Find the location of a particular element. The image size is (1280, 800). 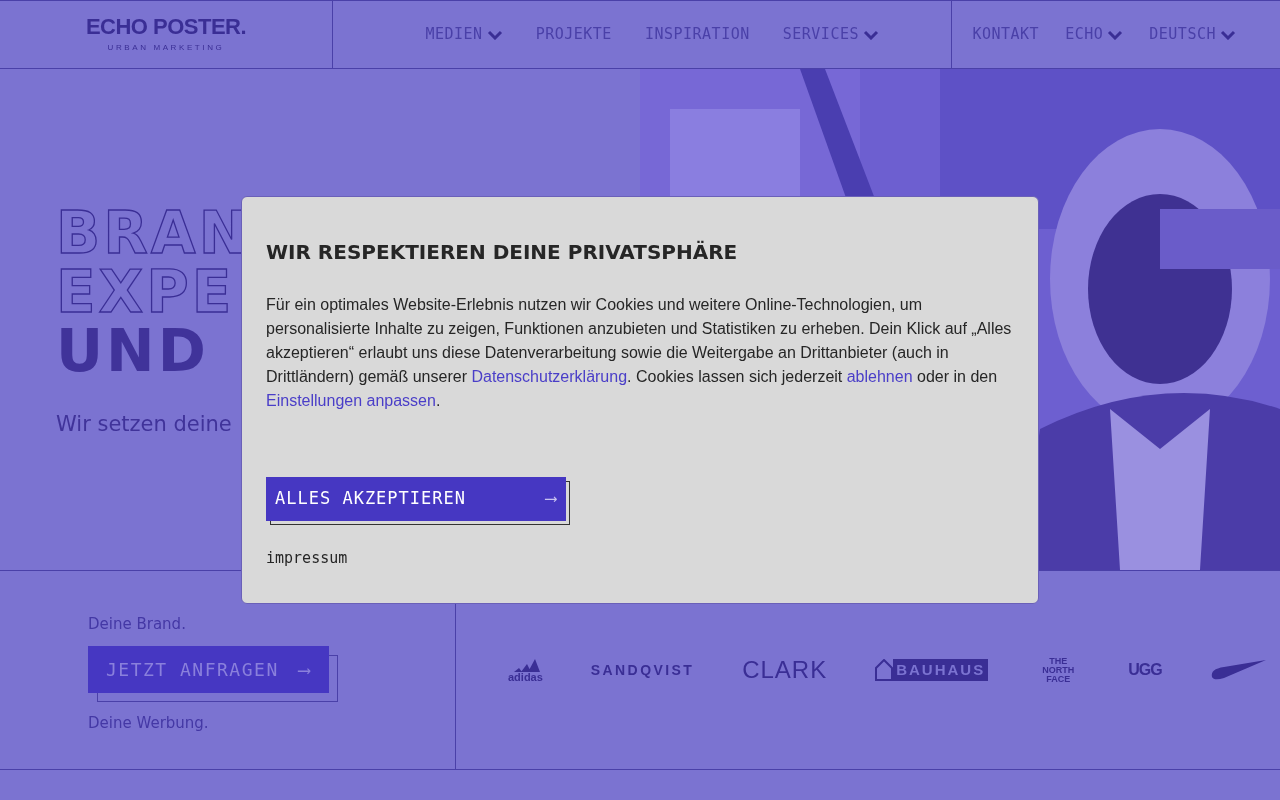

logo-tagline: URBAN MARKETING is located at coordinates (166, 47).